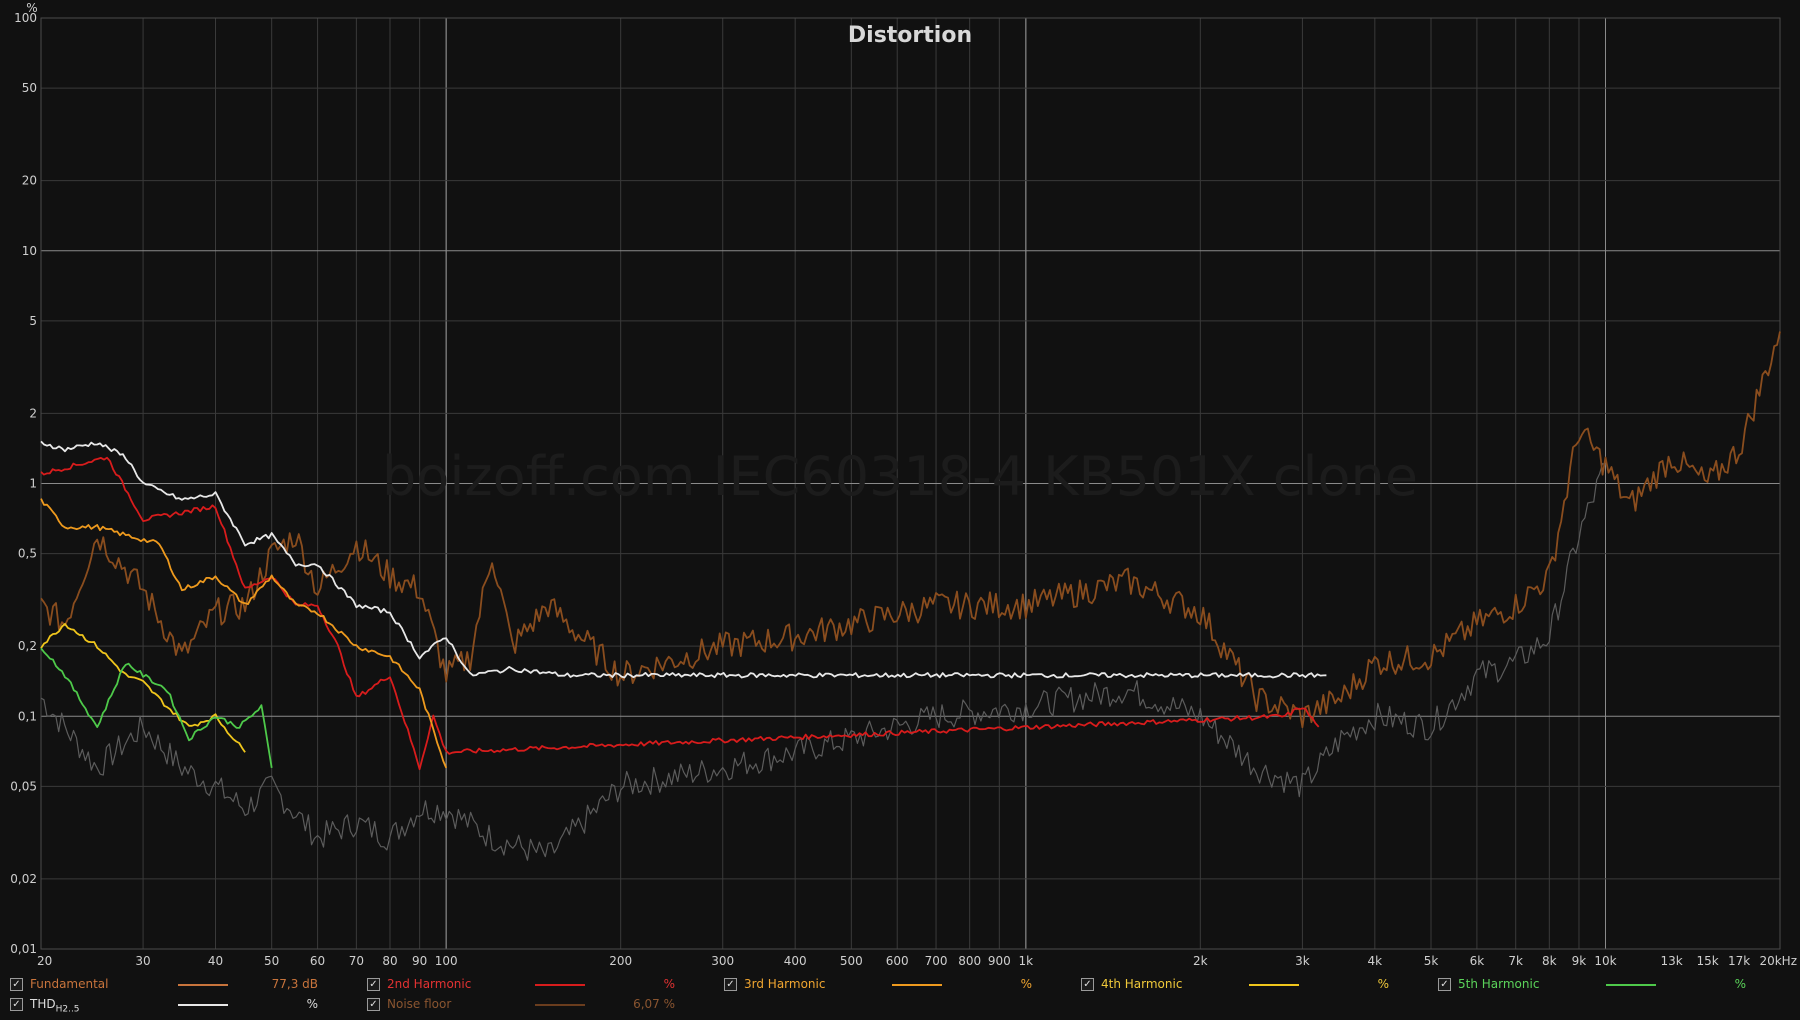 The height and width of the screenshot is (1020, 1800). I want to click on legend-item-thd: ✓ THDH2..5%, so click(180, 1005).